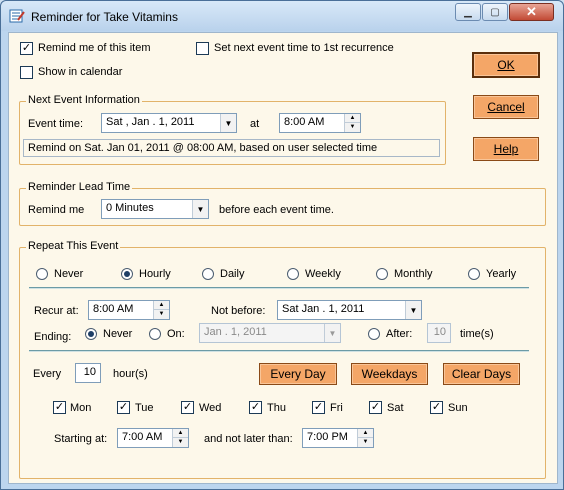 The image size is (564, 490). I want to click on day-sun-checkbox: ✓, so click(436, 407).